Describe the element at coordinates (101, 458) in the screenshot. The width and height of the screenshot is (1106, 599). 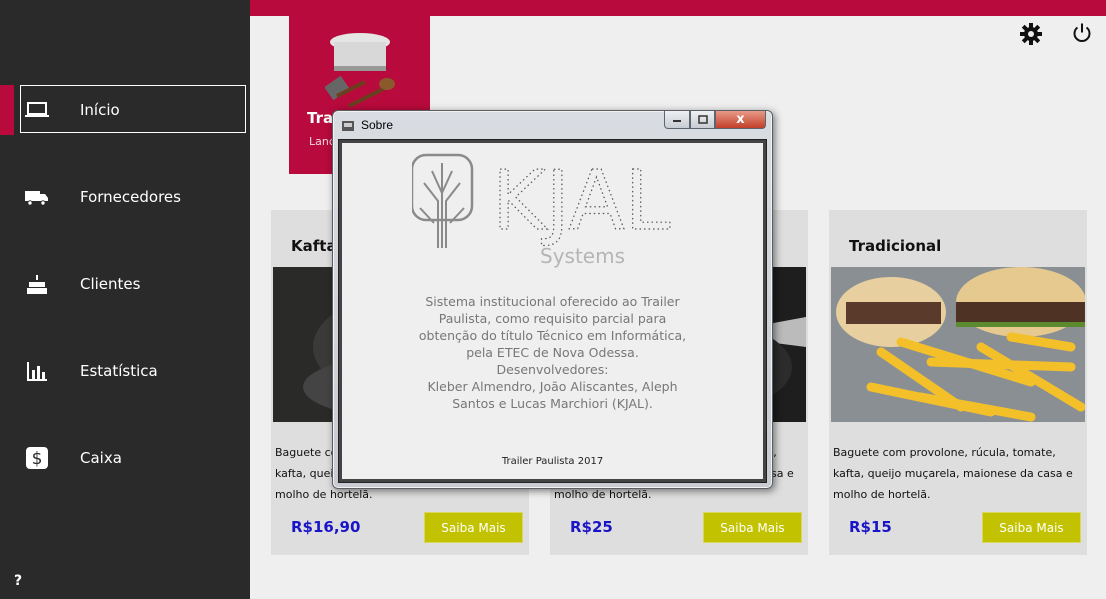
I see `sidebar-item-label: Caixa` at that location.